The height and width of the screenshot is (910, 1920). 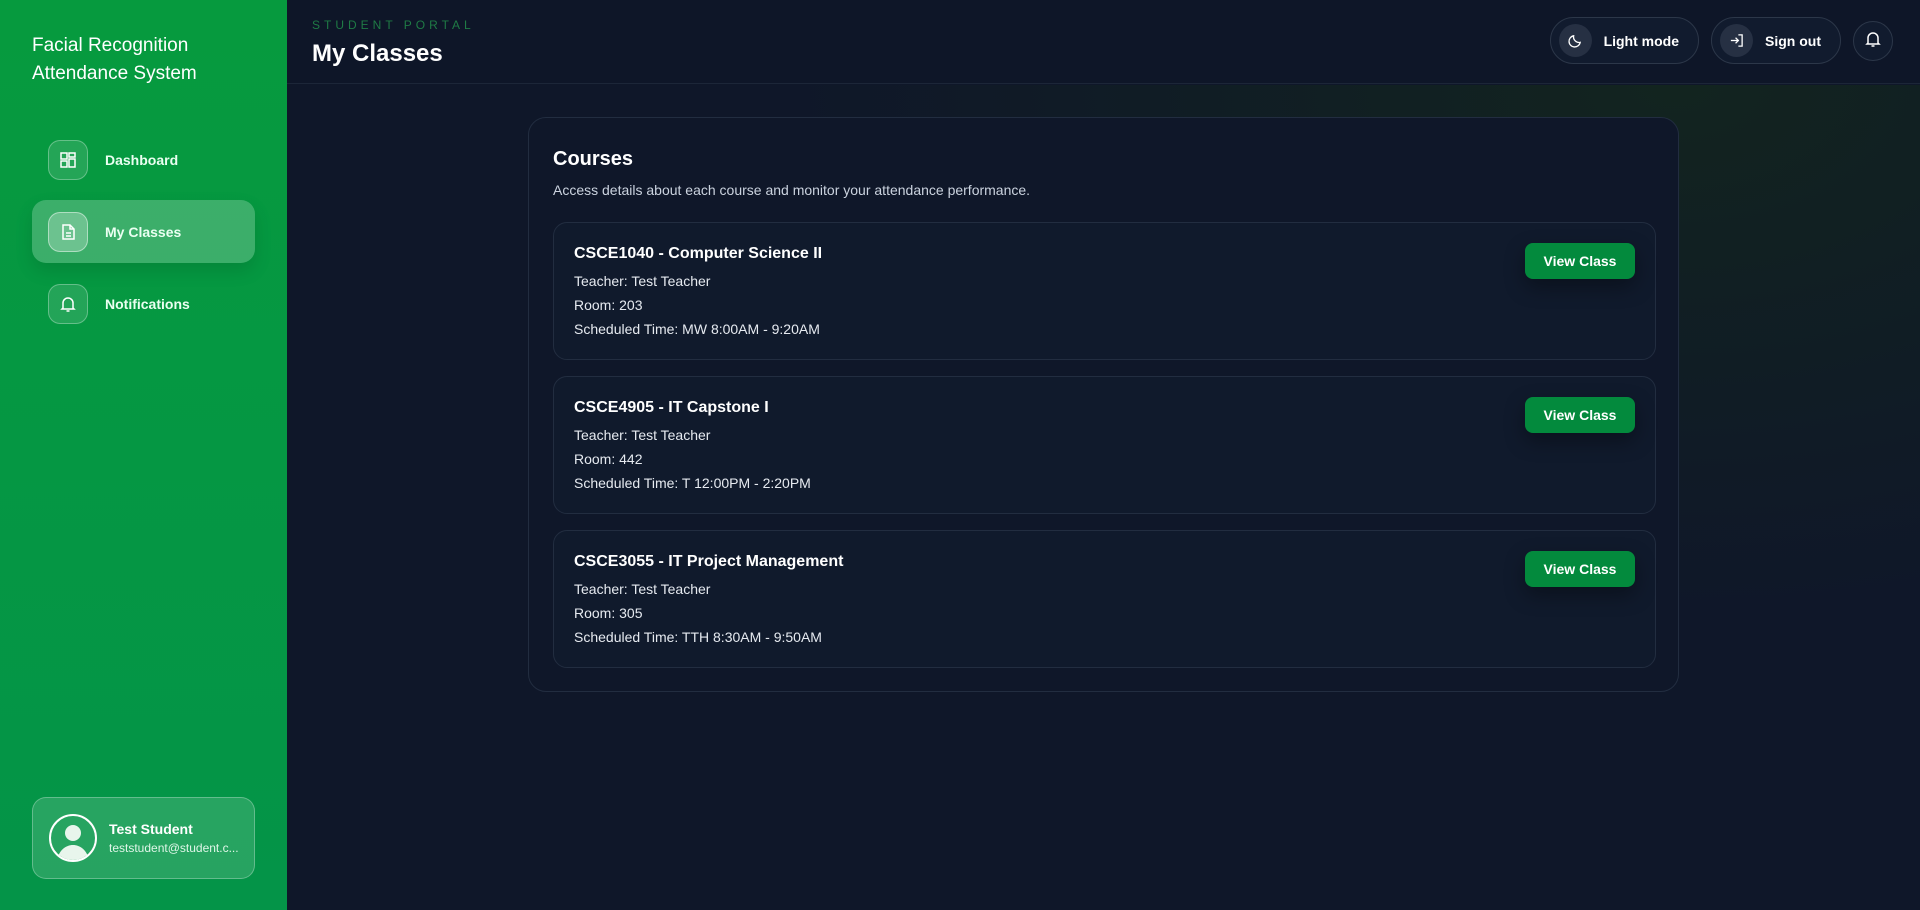 What do you see at coordinates (114, 59) in the screenshot?
I see `app-title: Facial Recognition Attendance System` at bounding box center [114, 59].